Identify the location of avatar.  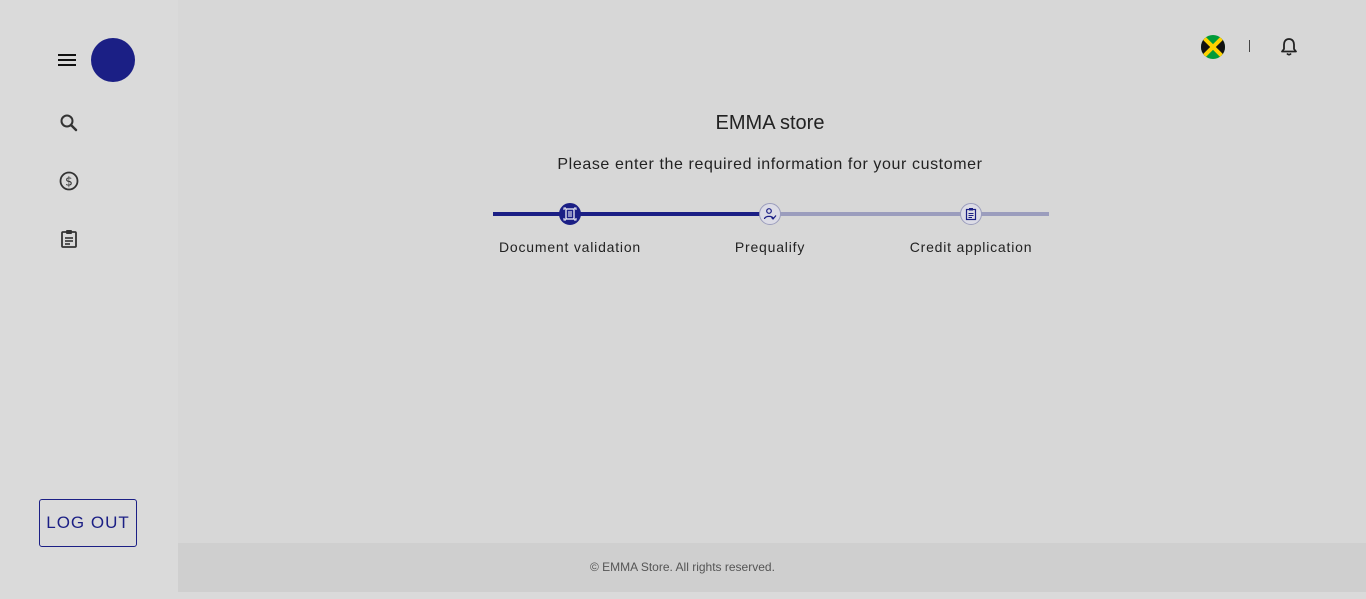
(113, 60).